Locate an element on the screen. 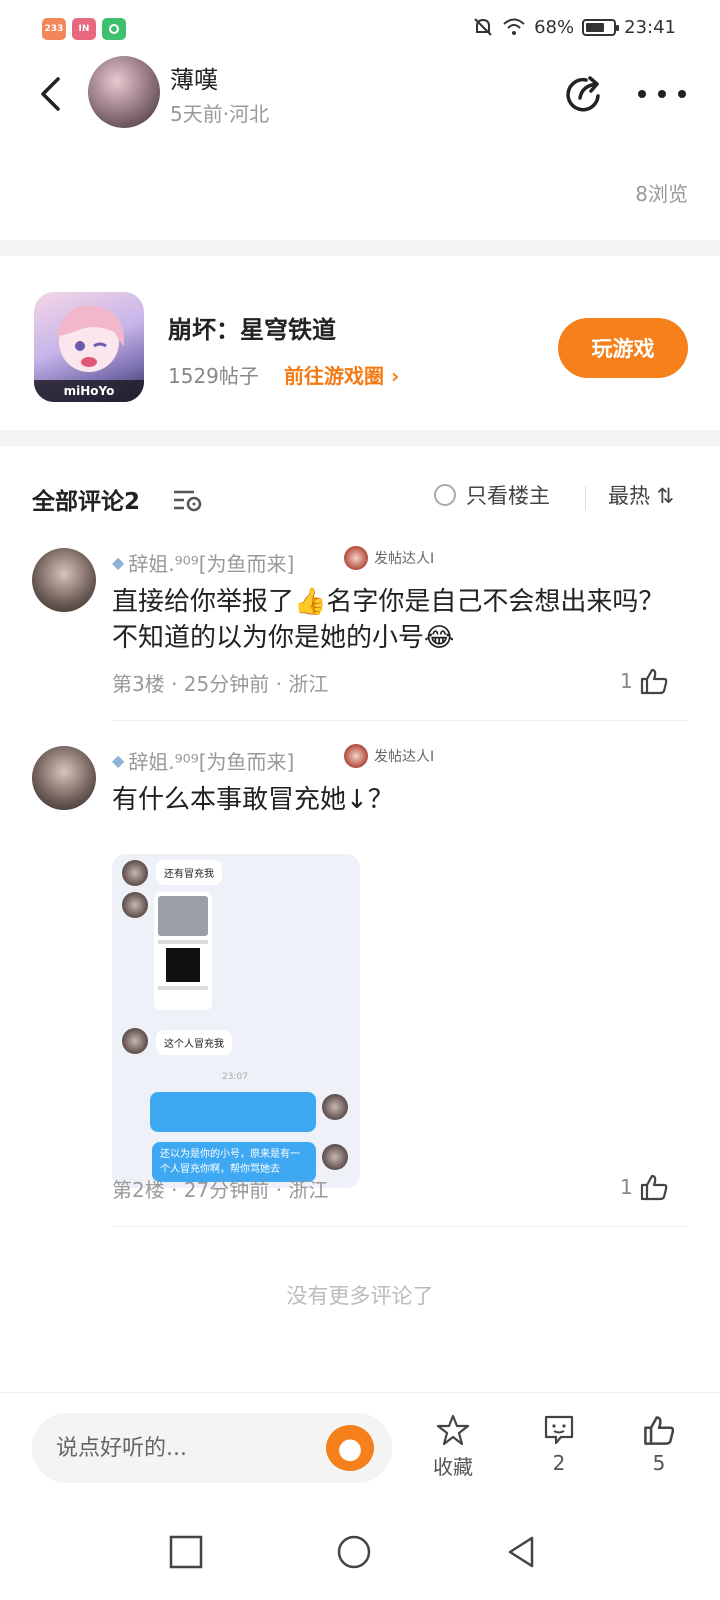  back-button is located at coordinates (50, 94).